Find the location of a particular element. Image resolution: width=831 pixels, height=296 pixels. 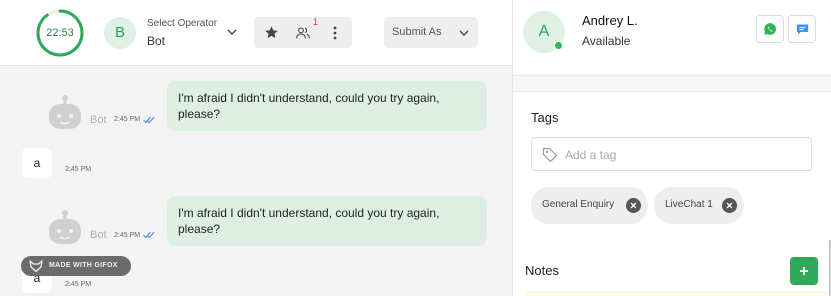

chat-bubble-icon is located at coordinates (802, 29).